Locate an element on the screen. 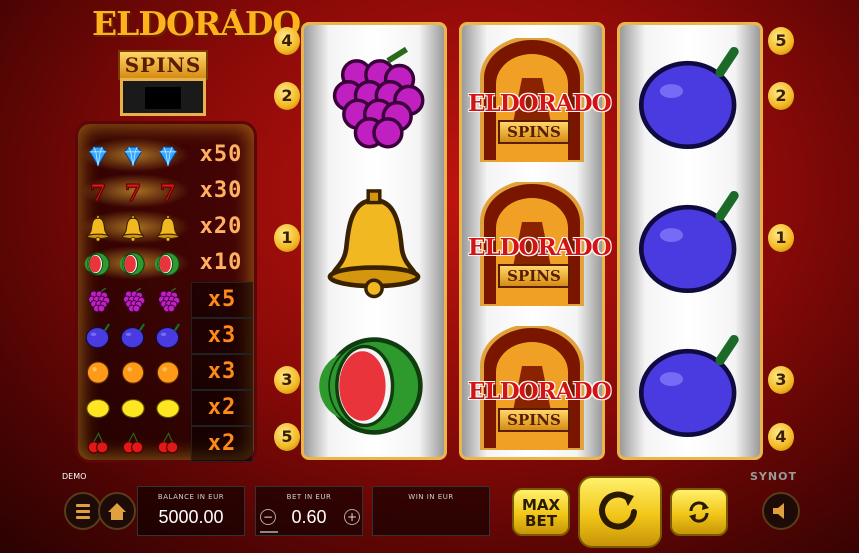  payline-badge-left: 3 is located at coordinates (287, 380).